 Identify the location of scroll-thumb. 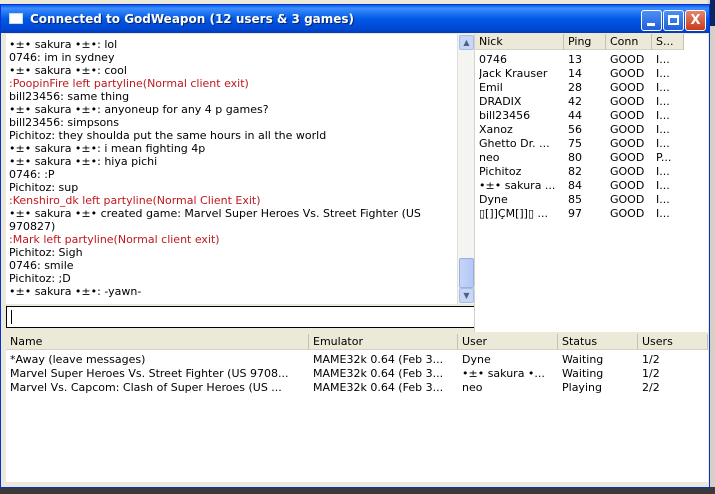
(466, 273).